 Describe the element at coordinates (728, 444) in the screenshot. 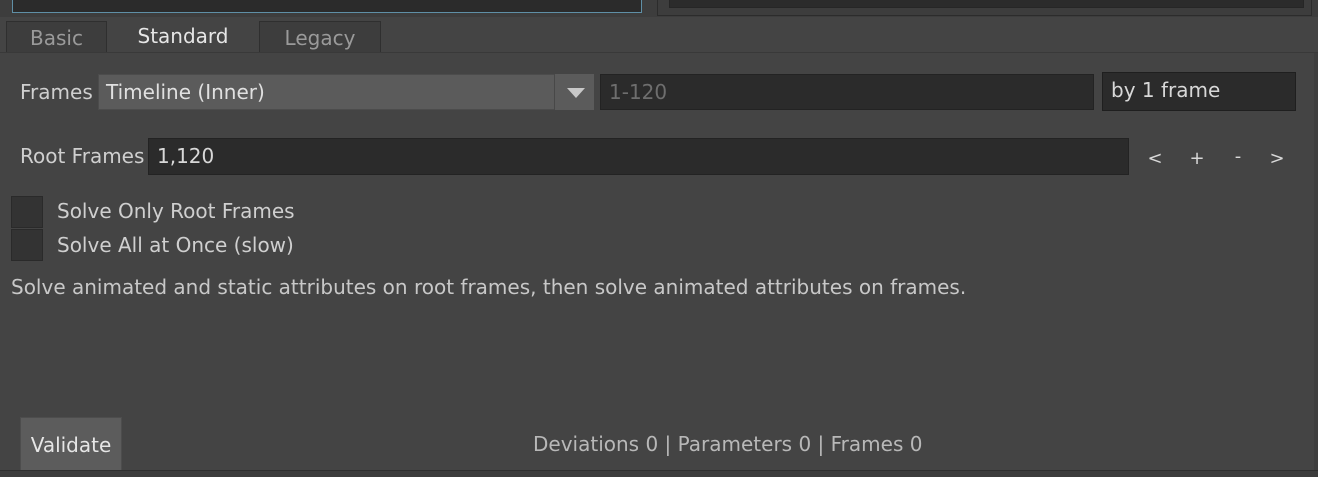

I see `solver-status: Deviations 0 | Parameters 0 | Frames 0` at that location.